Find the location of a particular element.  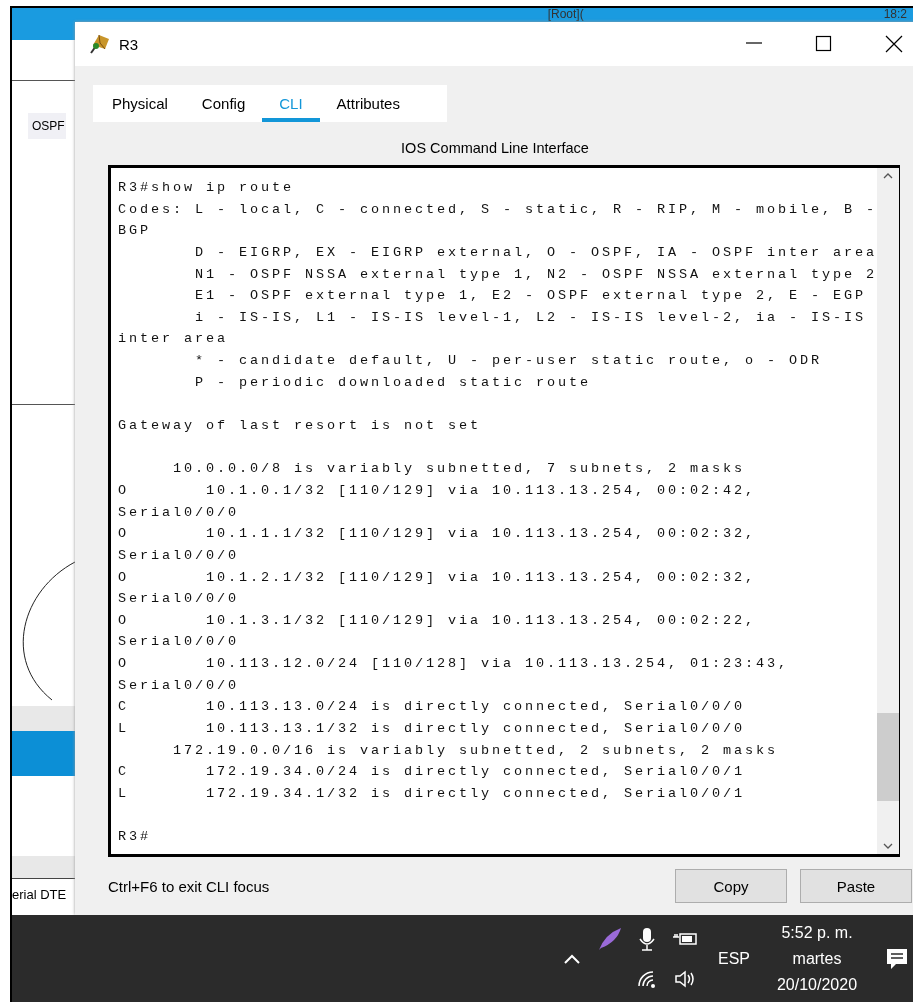

terminal-line: P - periodic downloaded static route is located at coordinates (393, 382).